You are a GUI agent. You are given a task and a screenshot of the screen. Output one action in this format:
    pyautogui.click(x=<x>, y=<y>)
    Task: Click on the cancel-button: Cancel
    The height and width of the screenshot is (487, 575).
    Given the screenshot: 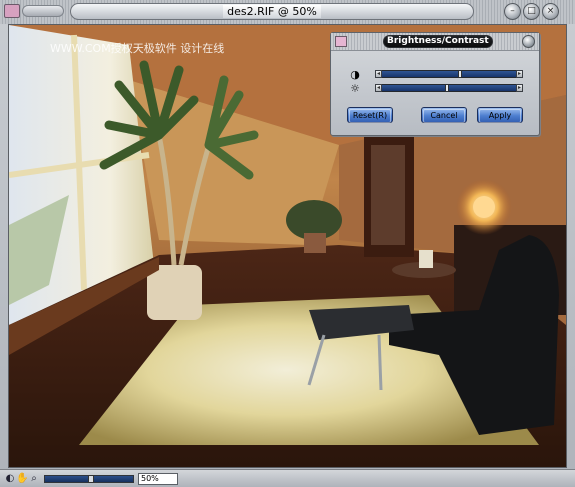 What is the action you would take?
    pyautogui.click(x=444, y=115)
    